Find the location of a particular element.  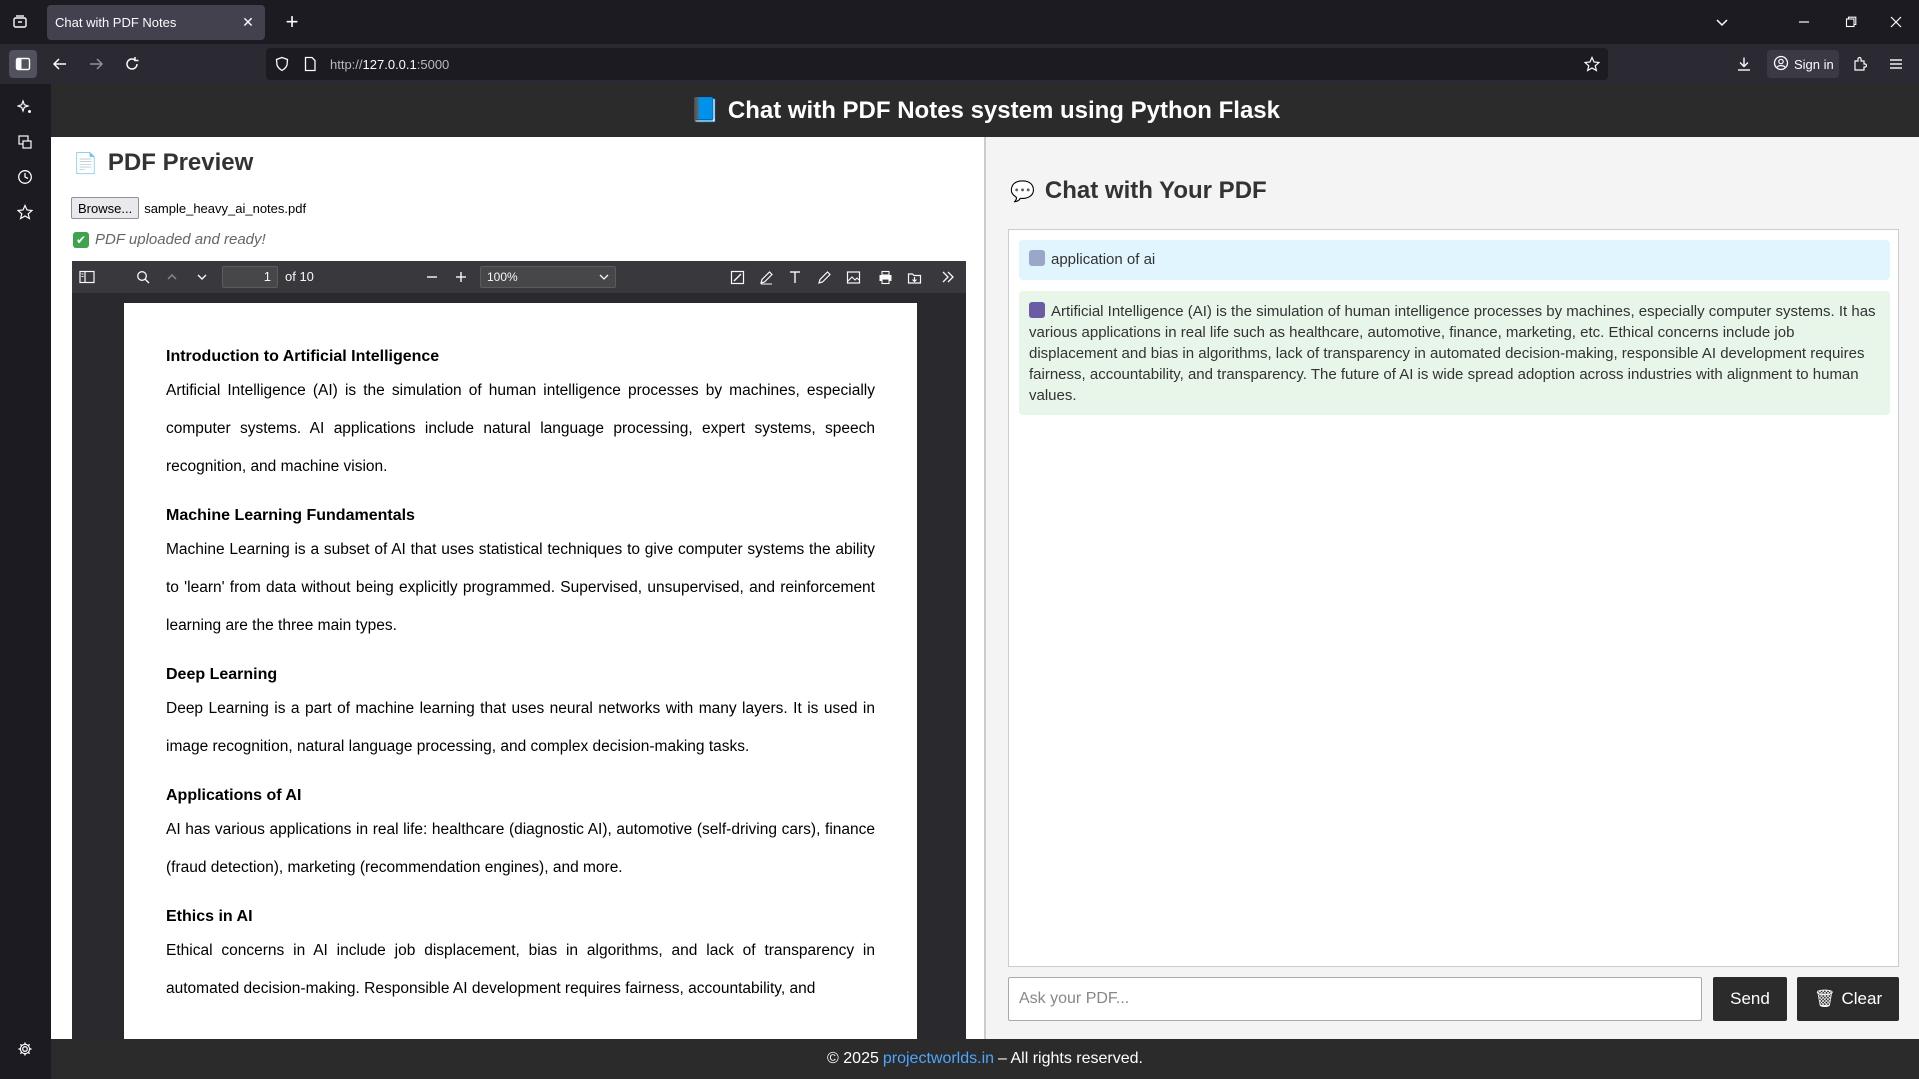

draw-pen-icon is located at coordinates (766, 277).